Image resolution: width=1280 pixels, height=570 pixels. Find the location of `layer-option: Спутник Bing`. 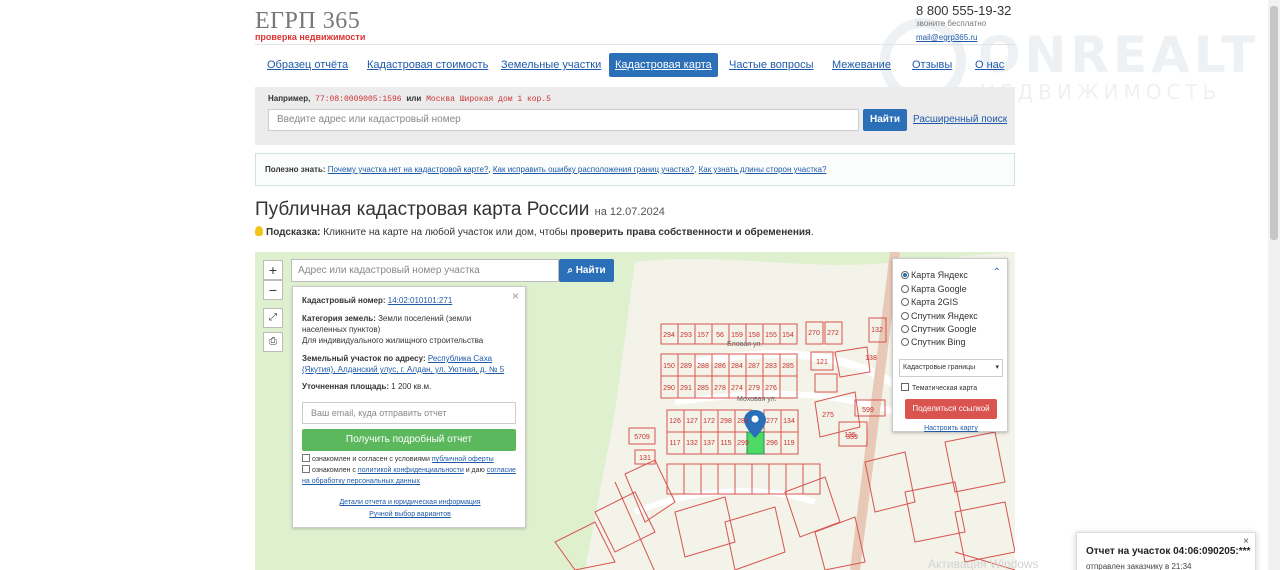

layer-option: Спутник Bing is located at coordinates (933, 342).